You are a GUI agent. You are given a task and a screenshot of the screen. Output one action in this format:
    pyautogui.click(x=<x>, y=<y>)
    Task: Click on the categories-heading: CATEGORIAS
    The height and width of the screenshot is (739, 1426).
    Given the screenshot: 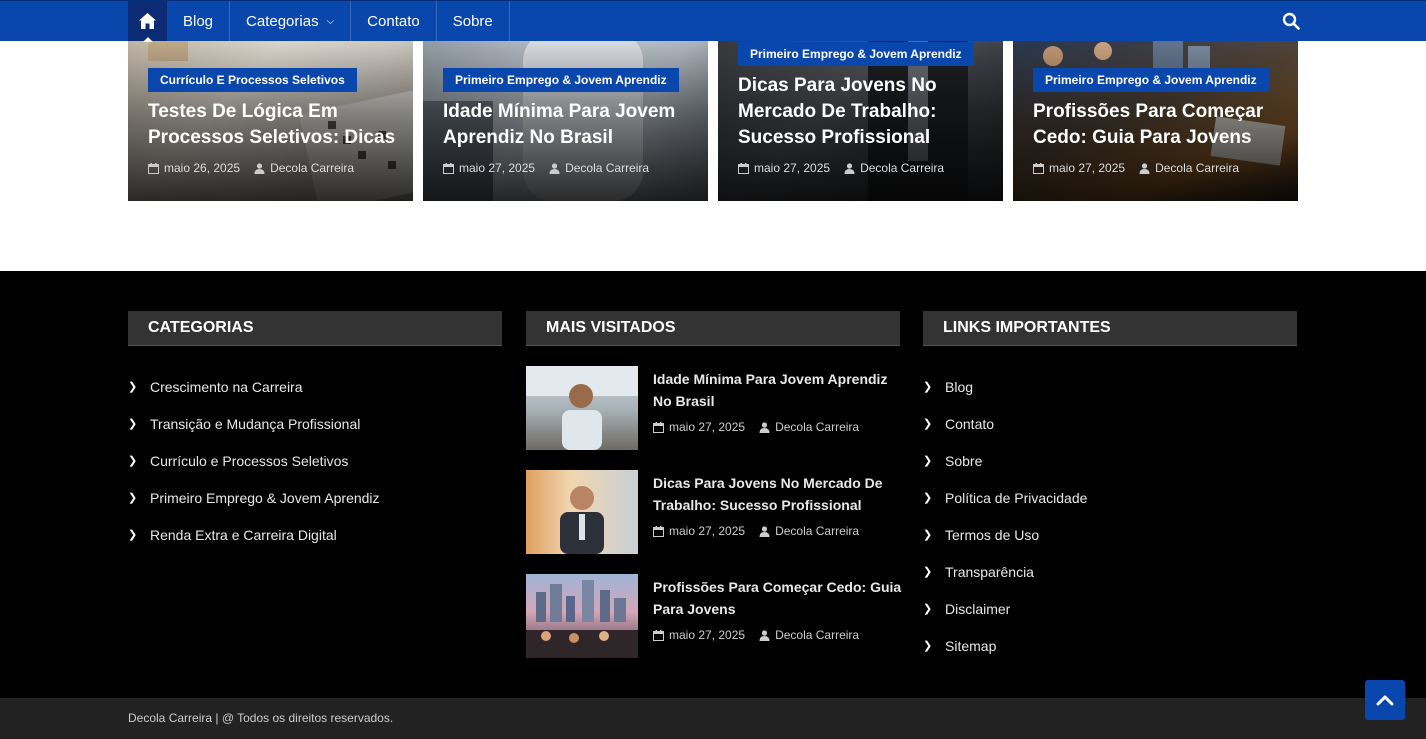 What is the action you would take?
    pyautogui.click(x=315, y=328)
    